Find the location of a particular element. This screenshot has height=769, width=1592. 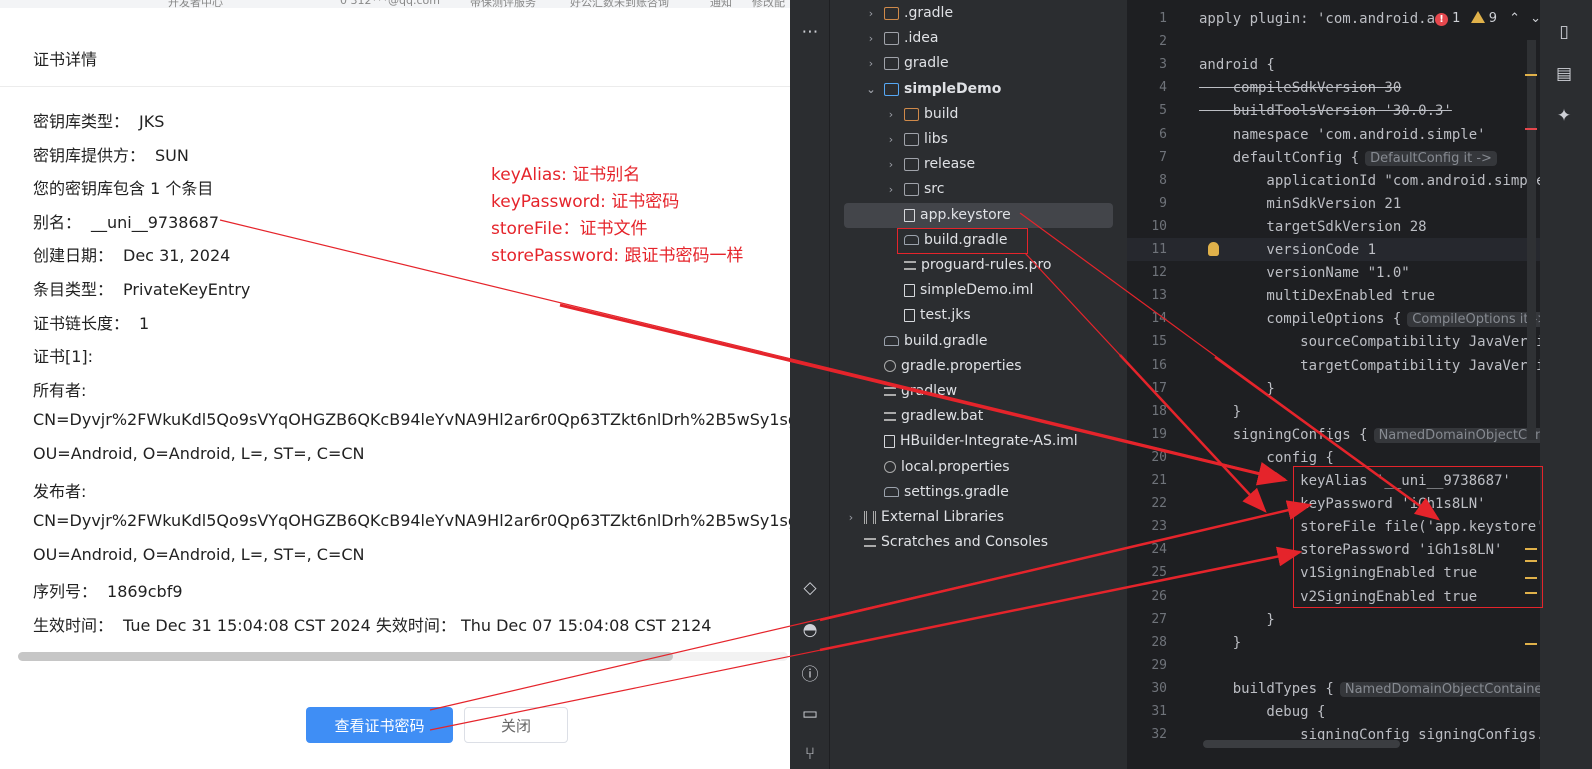

code-line: targetSdkVersion 28 is located at coordinates (1312, 227).